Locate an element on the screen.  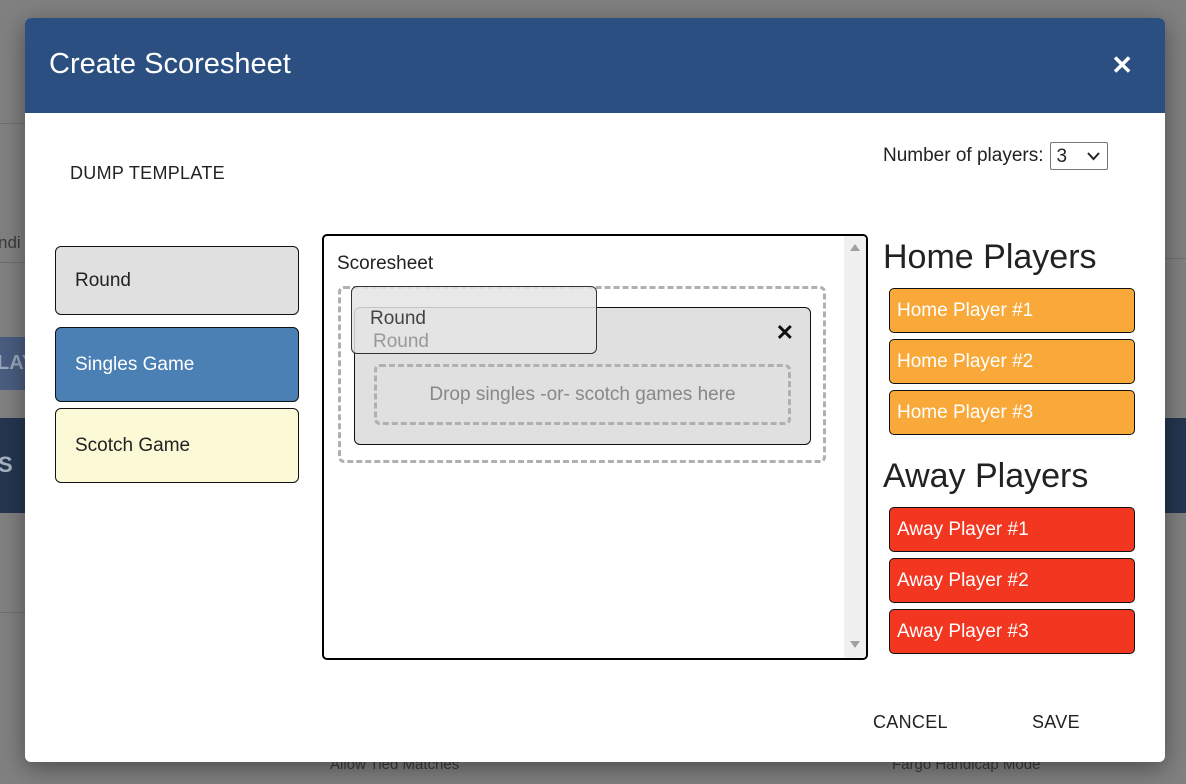
player-label: Away Player #1 is located at coordinates (963, 529).